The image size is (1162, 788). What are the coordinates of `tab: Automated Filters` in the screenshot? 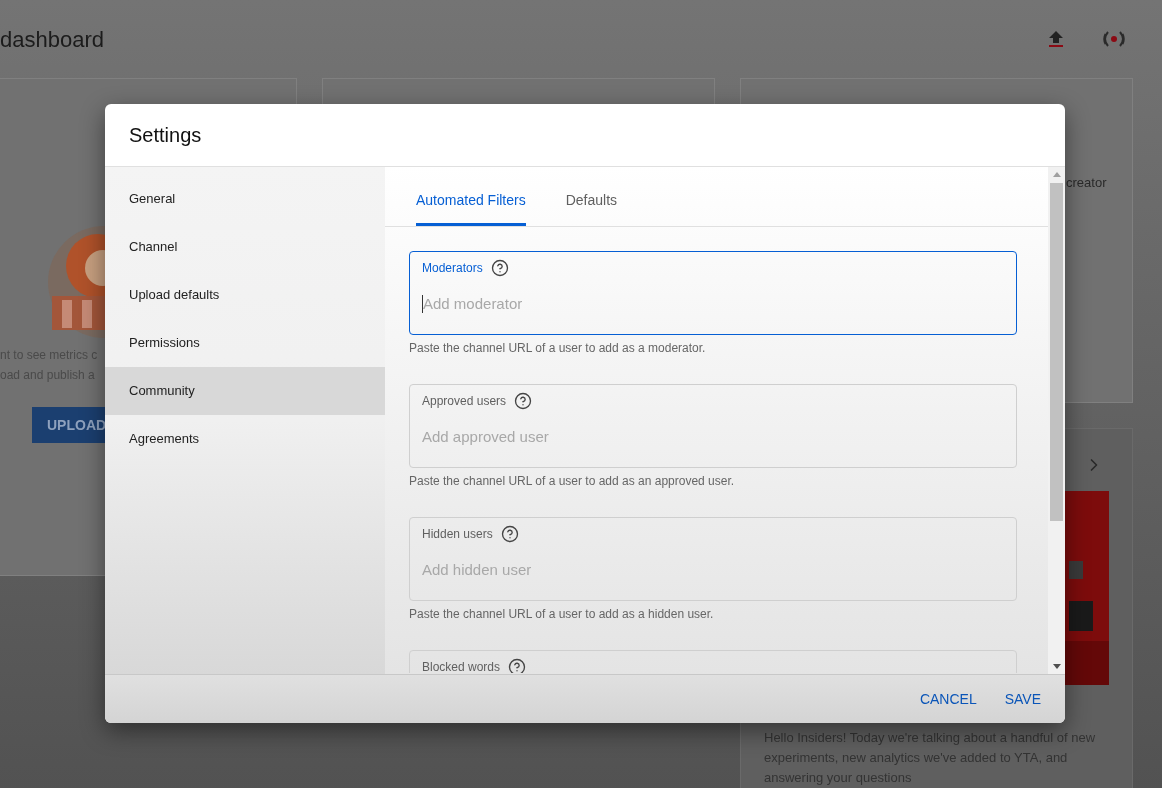 It's located at (471, 204).